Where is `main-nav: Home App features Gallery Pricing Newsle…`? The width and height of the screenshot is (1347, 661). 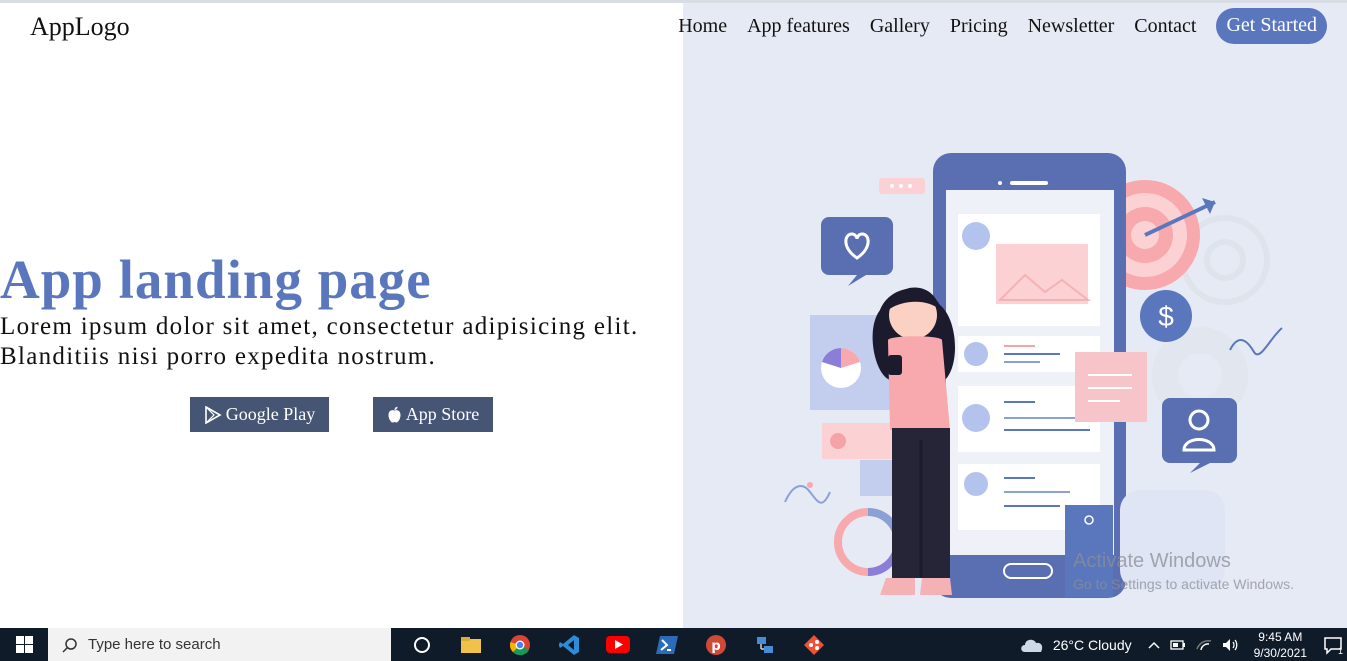 main-nav: Home App features Gallery Pricing Newsle… is located at coordinates (992, 26).